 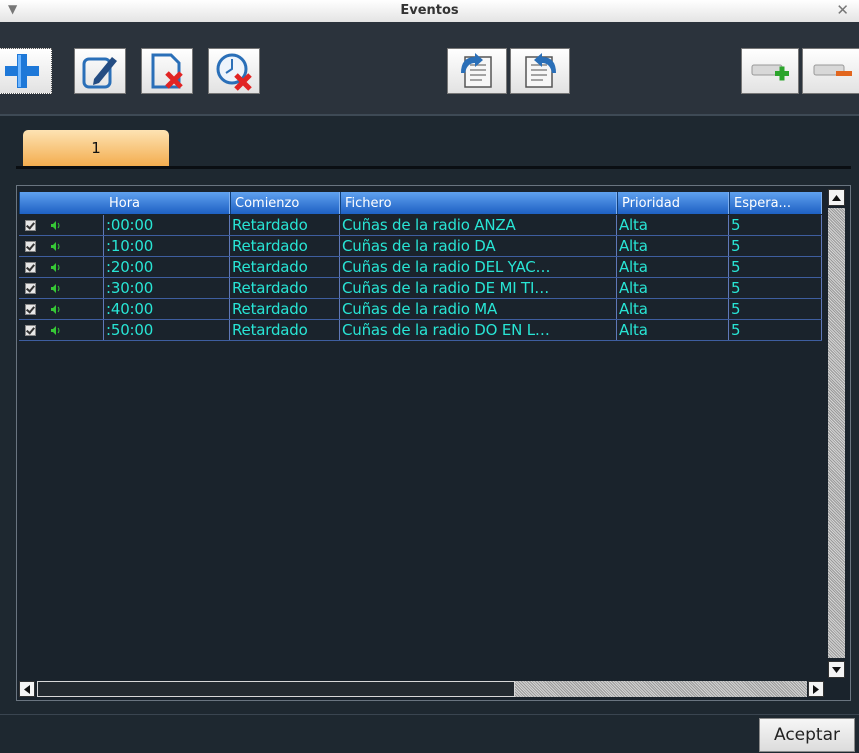 What do you see at coordinates (167, 330) in the screenshot?
I see `cell-hora: :50:00` at bounding box center [167, 330].